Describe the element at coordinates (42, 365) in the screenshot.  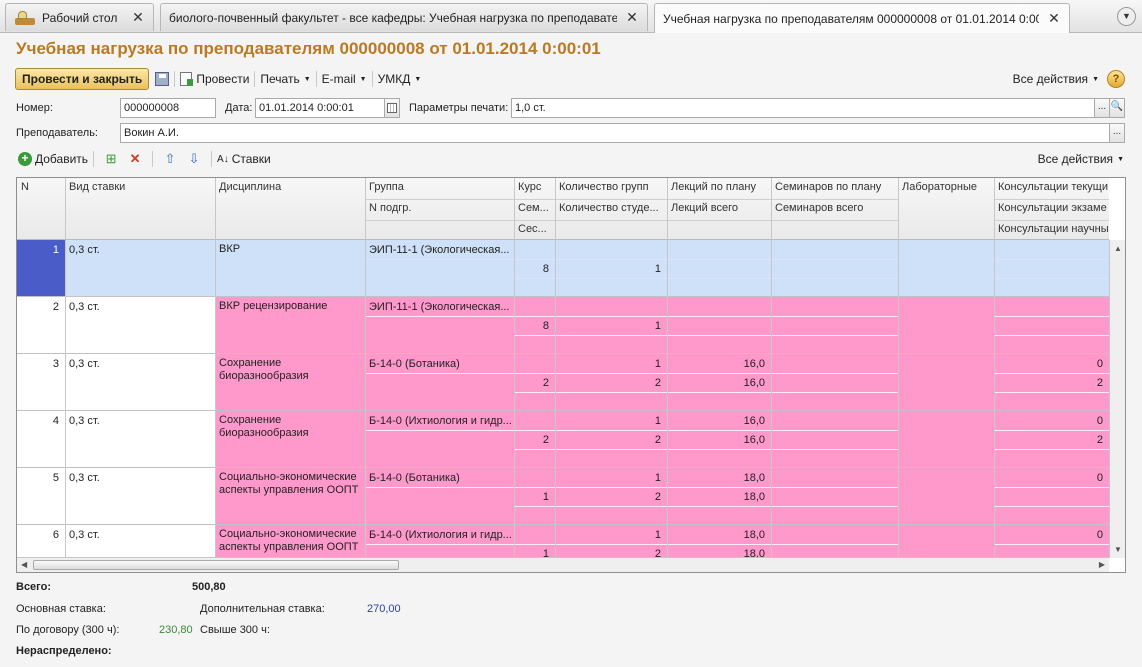
I see `table-cell: 3` at that location.